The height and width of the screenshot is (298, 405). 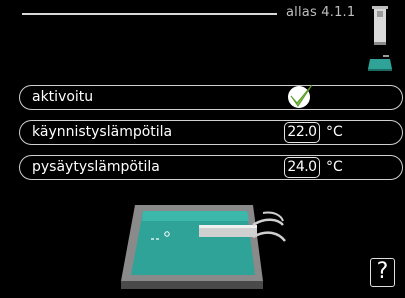 What do you see at coordinates (302, 167) in the screenshot?
I see `stop-temp-value: 24.0` at bounding box center [302, 167].